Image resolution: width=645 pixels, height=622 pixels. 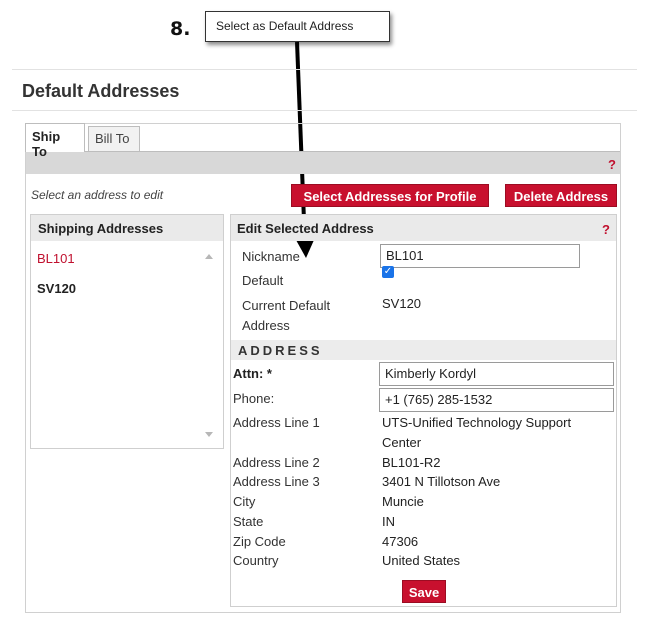 What do you see at coordinates (402, 303) in the screenshot?
I see `current-default-value: SV120` at bounding box center [402, 303].